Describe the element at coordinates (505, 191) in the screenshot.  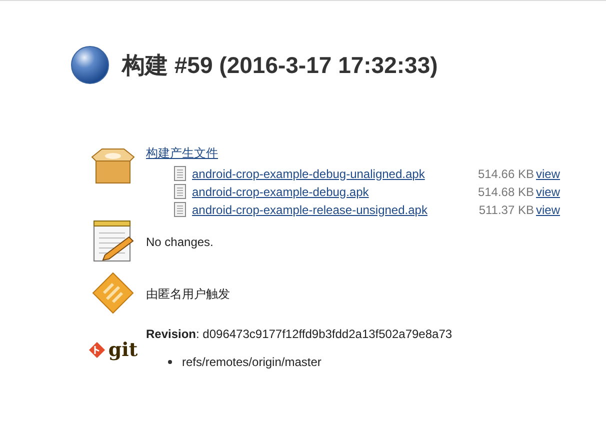
I see `file-size: 514.68 KB` at that location.